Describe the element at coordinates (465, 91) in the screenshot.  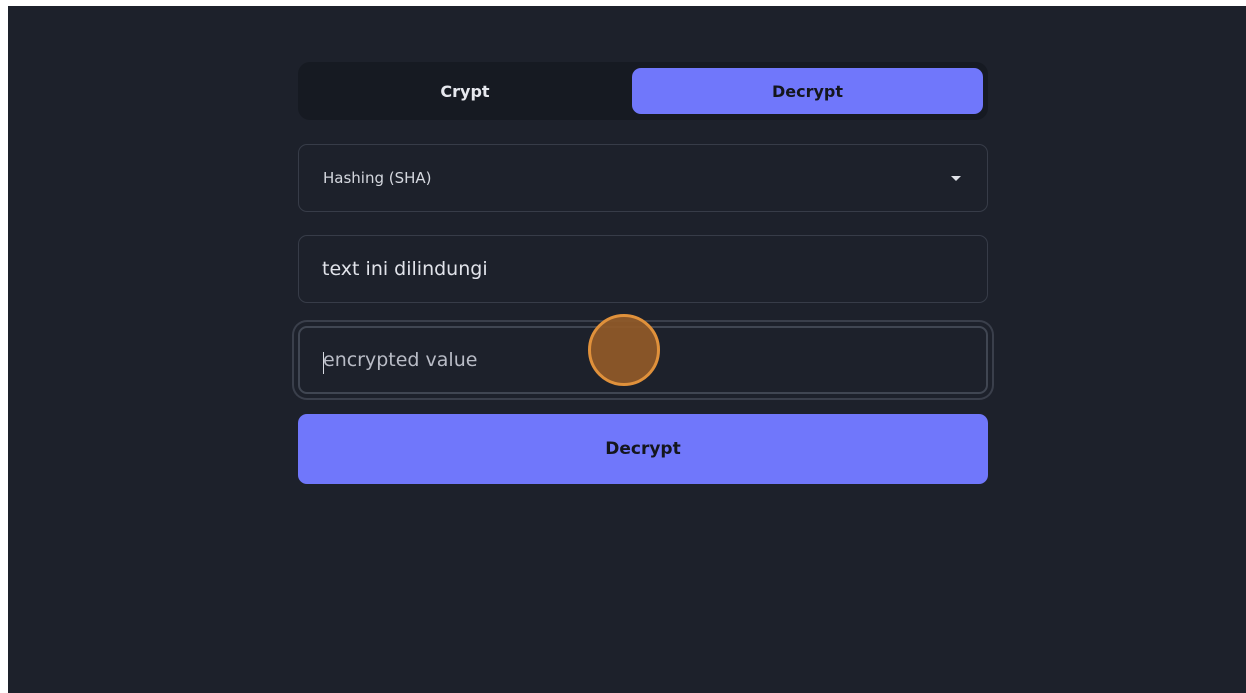
I see `tab-crypt: Crypt` at that location.